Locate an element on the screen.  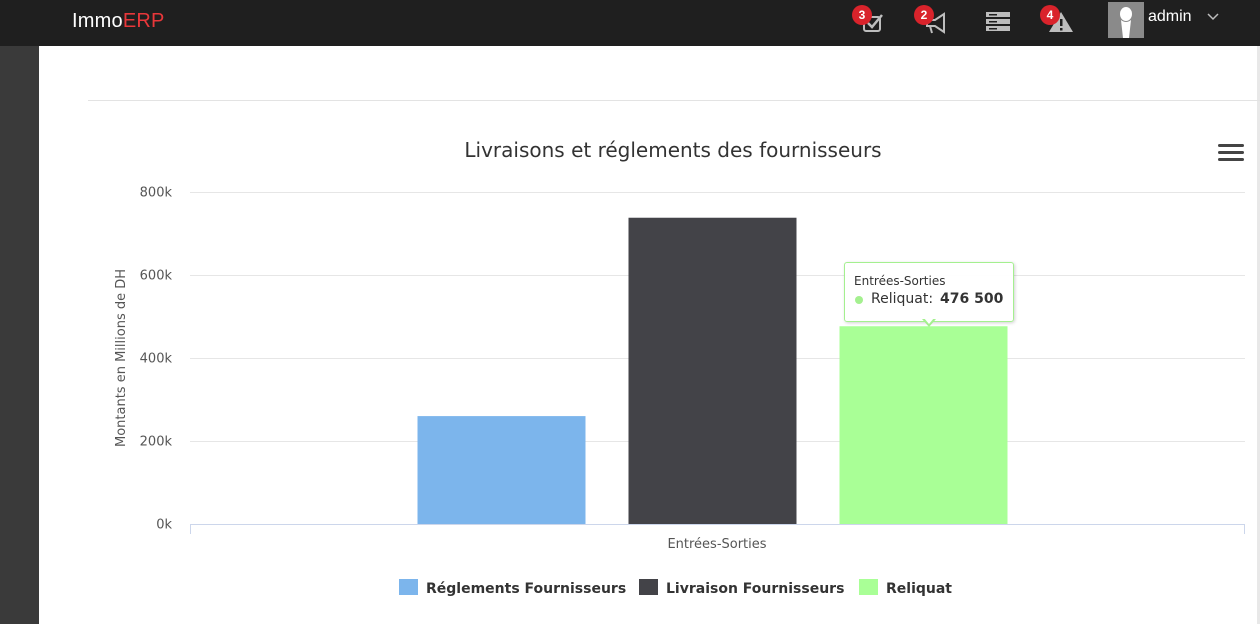
bar-r-glements-fournisseurs is located at coordinates (501, 470).